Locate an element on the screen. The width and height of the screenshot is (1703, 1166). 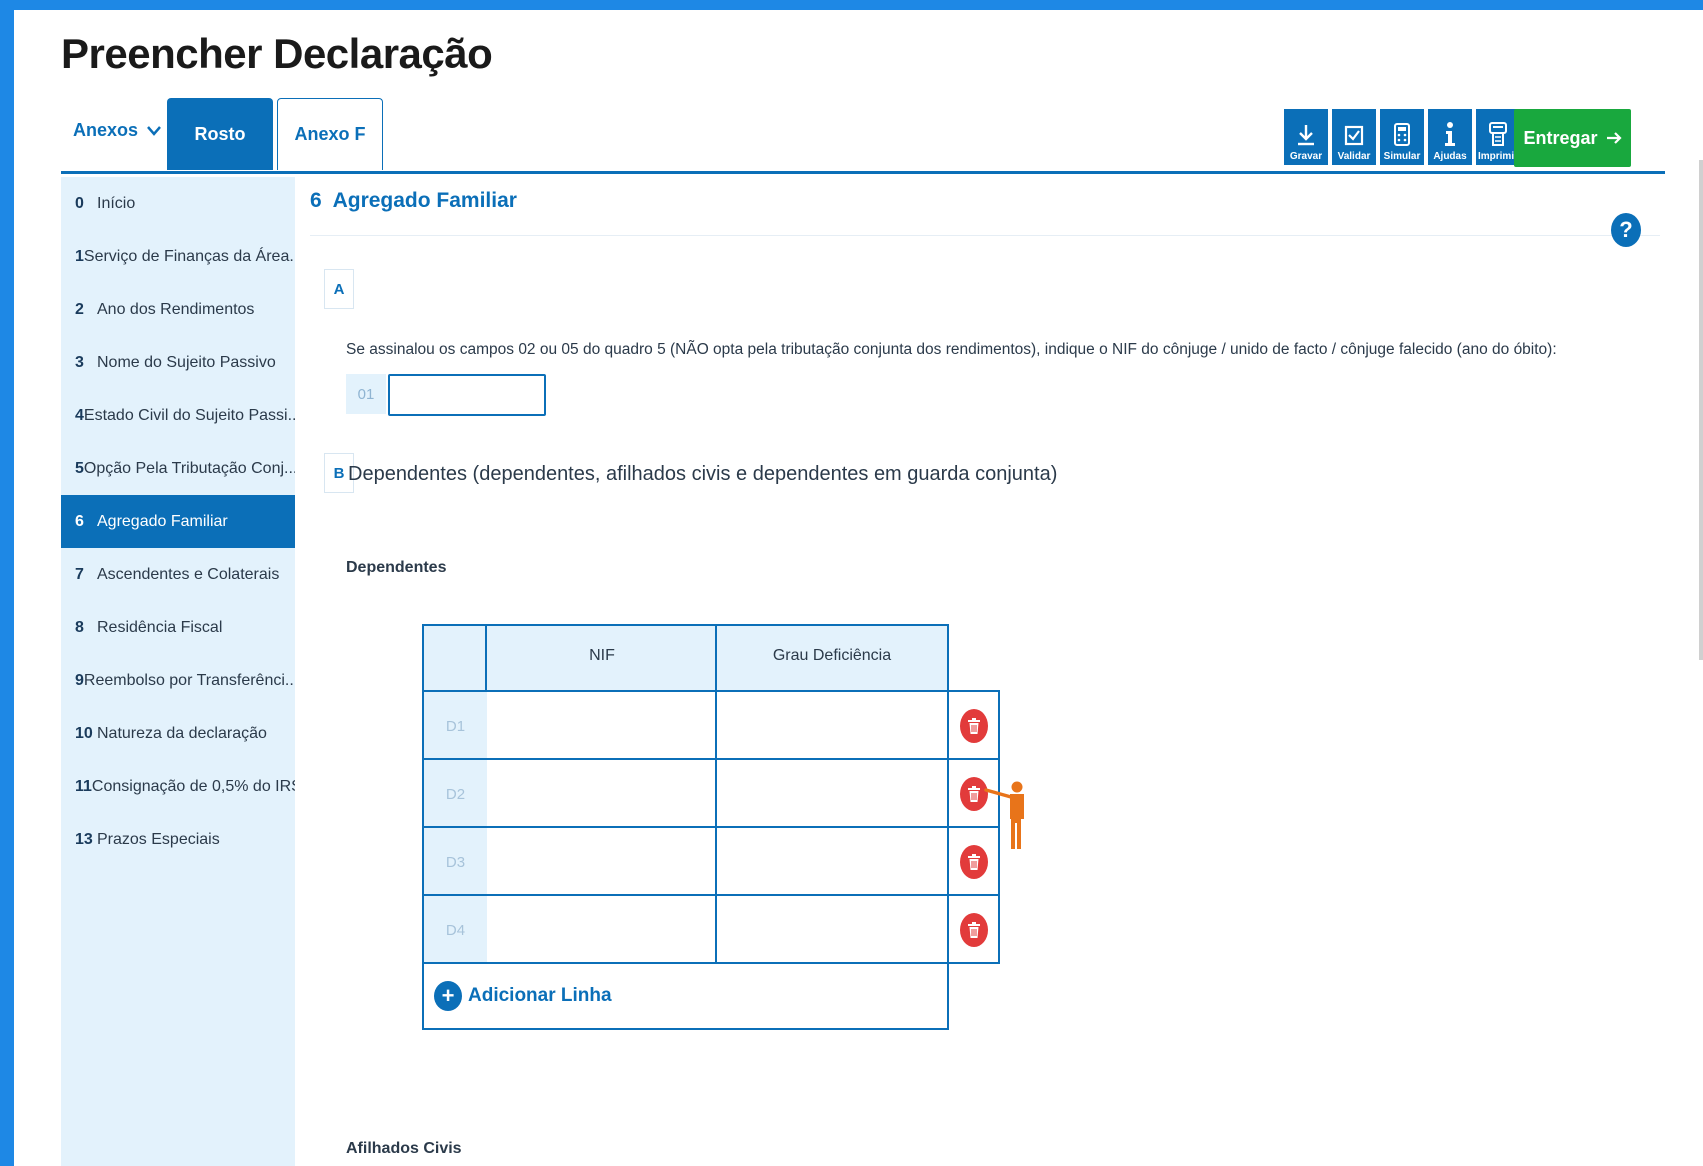
sidebar-item-label: Residência Fiscal is located at coordinates (160, 627).